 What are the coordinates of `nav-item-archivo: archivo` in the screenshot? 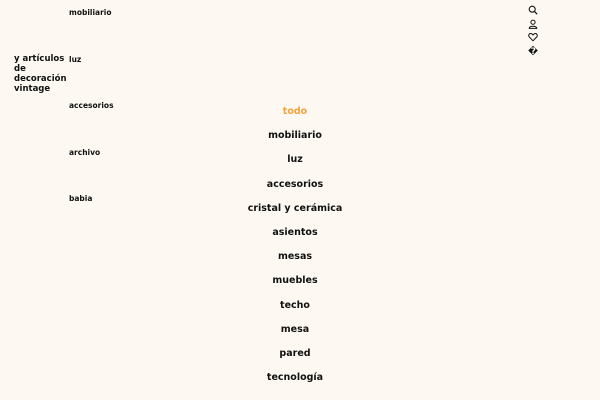 It's located at (84, 152).